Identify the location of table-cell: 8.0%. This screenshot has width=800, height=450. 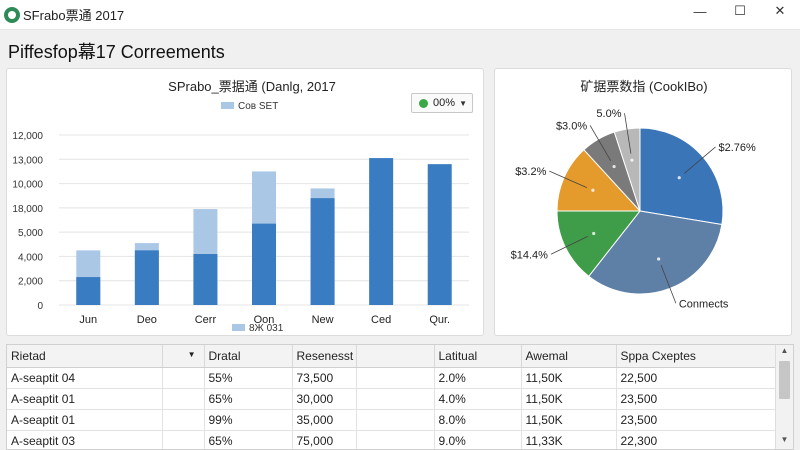
(478, 420).